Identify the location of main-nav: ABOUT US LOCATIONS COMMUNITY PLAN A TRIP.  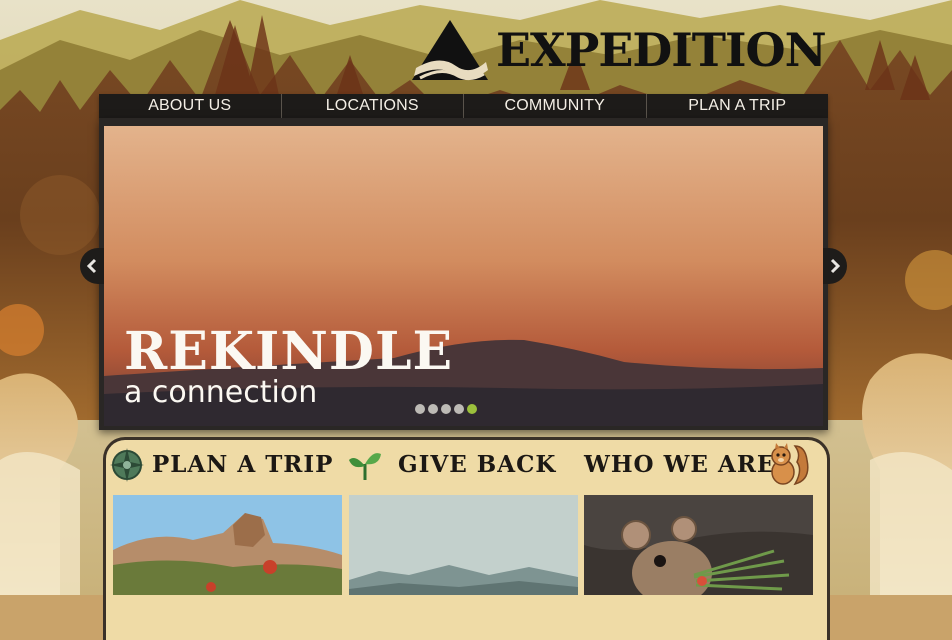
(463, 106).